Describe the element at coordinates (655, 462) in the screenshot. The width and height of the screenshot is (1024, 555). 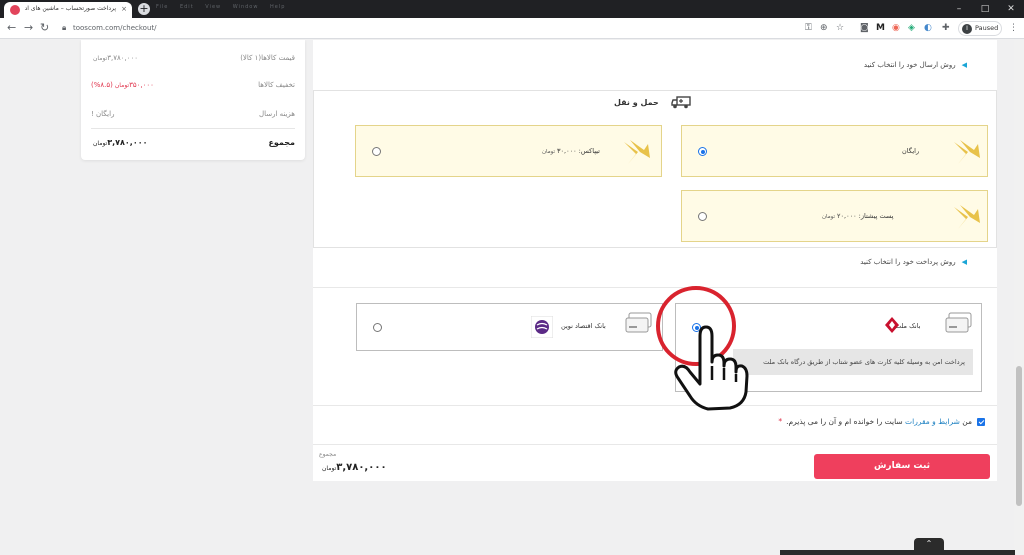
I see `order-footer: مجموع ۳,۷۸۰,۰۰۰تومان ثبت سفارش` at that location.